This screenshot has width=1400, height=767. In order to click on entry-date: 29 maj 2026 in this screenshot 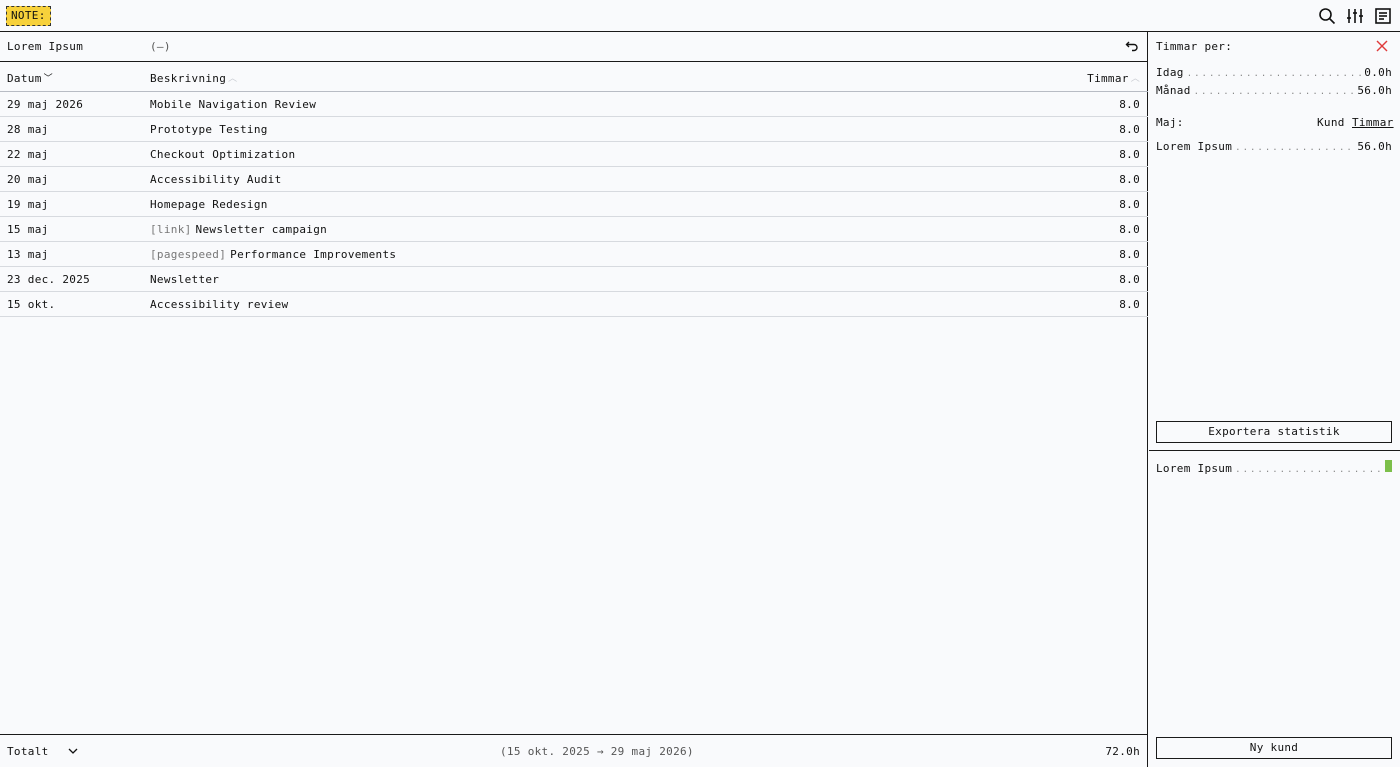, I will do `click(45, 104)`.